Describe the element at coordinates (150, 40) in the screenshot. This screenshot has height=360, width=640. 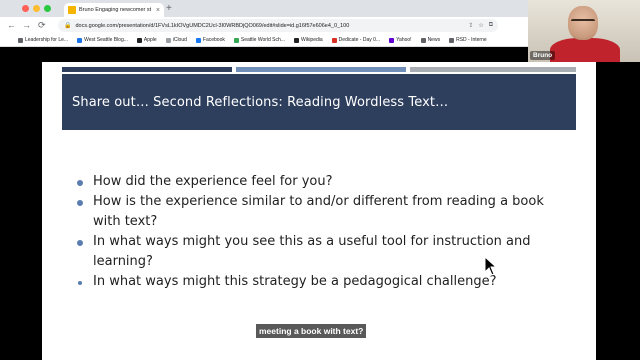
I see `bookmark-label: Apple` at that location.